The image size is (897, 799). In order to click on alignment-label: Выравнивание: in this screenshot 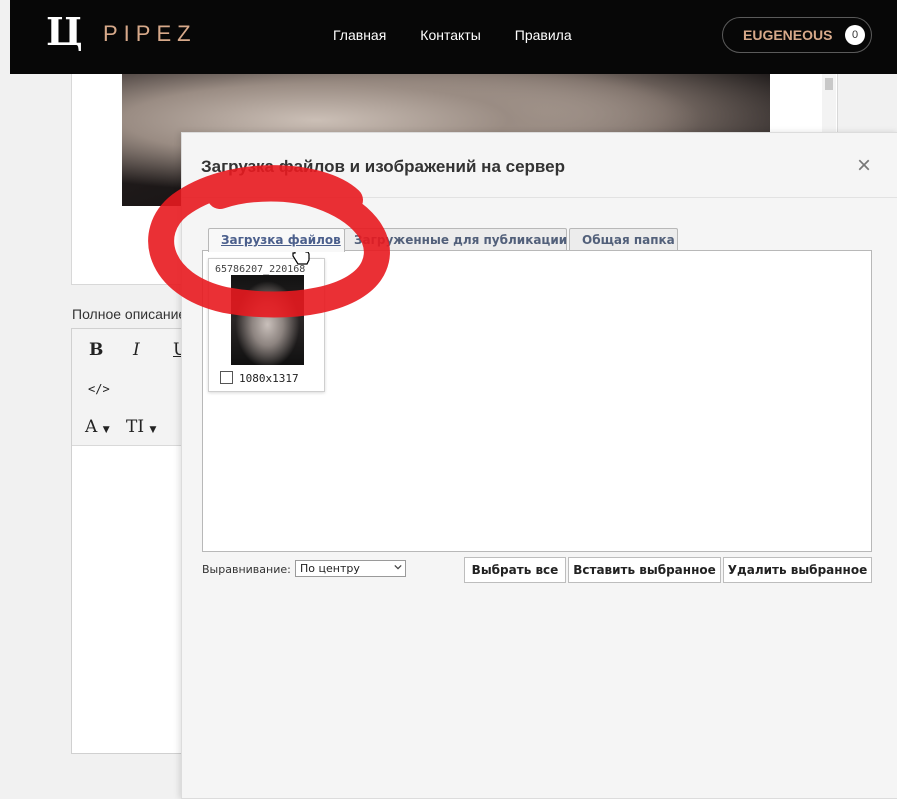, I will do `click(246, 569)`.